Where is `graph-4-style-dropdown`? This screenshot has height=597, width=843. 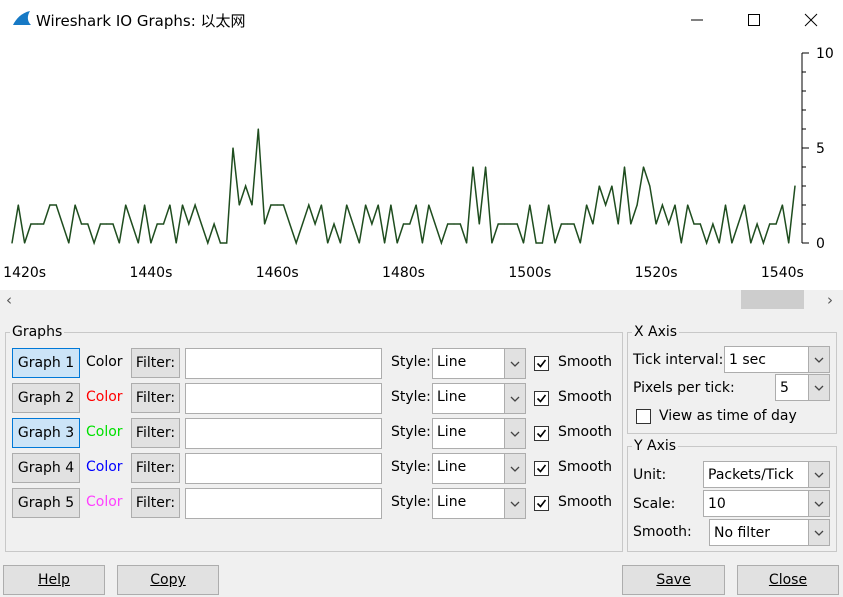
graph-4-style-dropdown is located at coordinates (514, 468).